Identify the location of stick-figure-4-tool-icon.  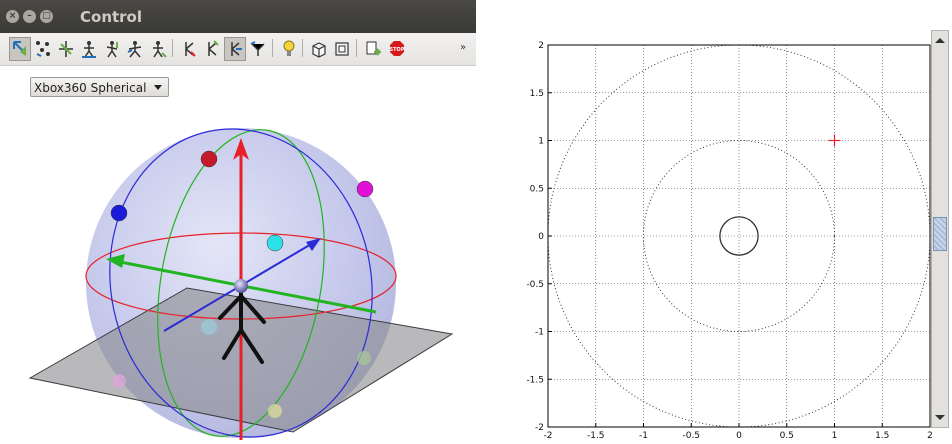
(160, 49).